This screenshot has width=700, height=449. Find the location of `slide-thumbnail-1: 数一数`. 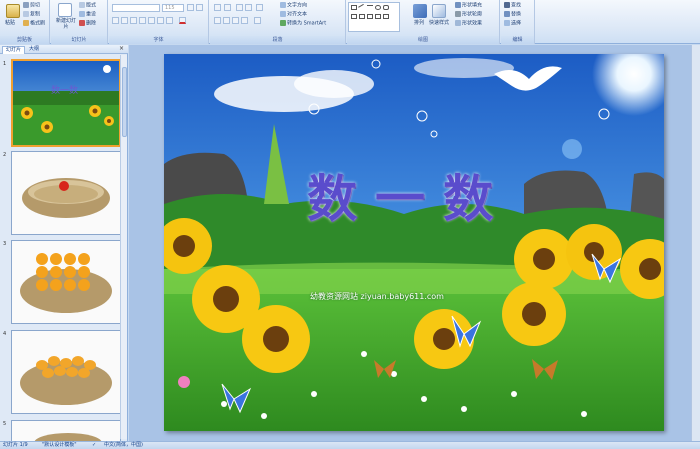

slide-thumbnail-1: 数一数 is located at coordinates (66, 103).